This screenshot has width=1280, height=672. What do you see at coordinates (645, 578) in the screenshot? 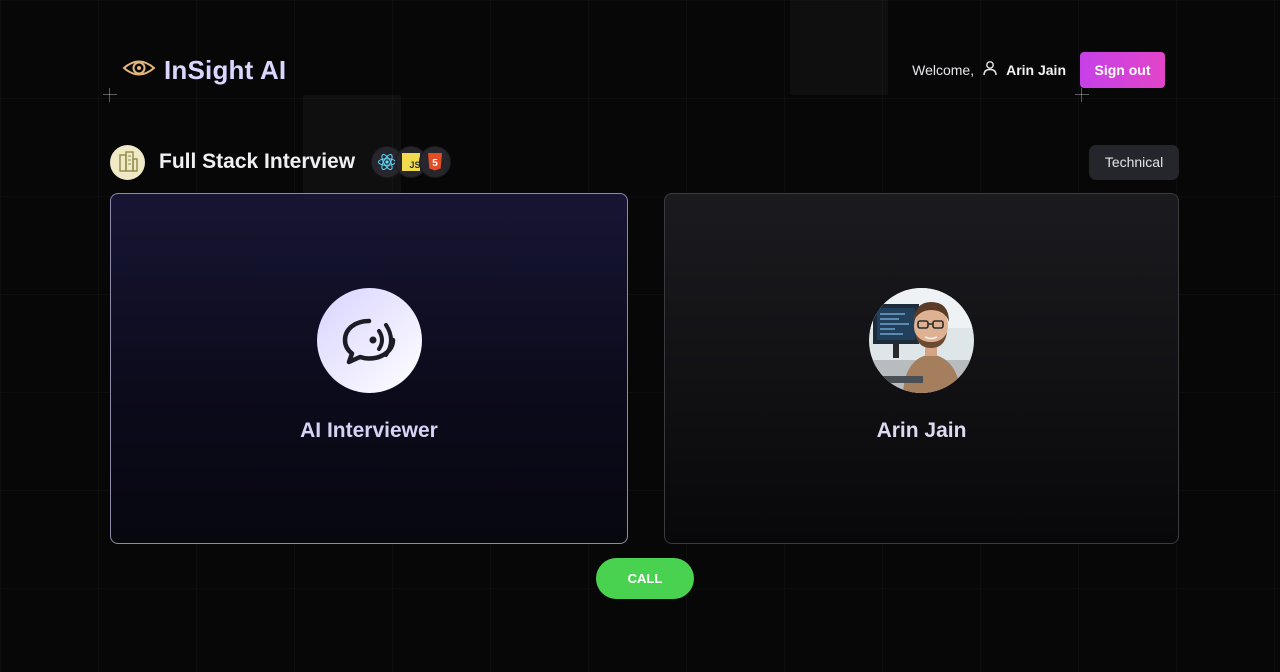
I see `call-button: CALL` at bounding box center [645, 578].